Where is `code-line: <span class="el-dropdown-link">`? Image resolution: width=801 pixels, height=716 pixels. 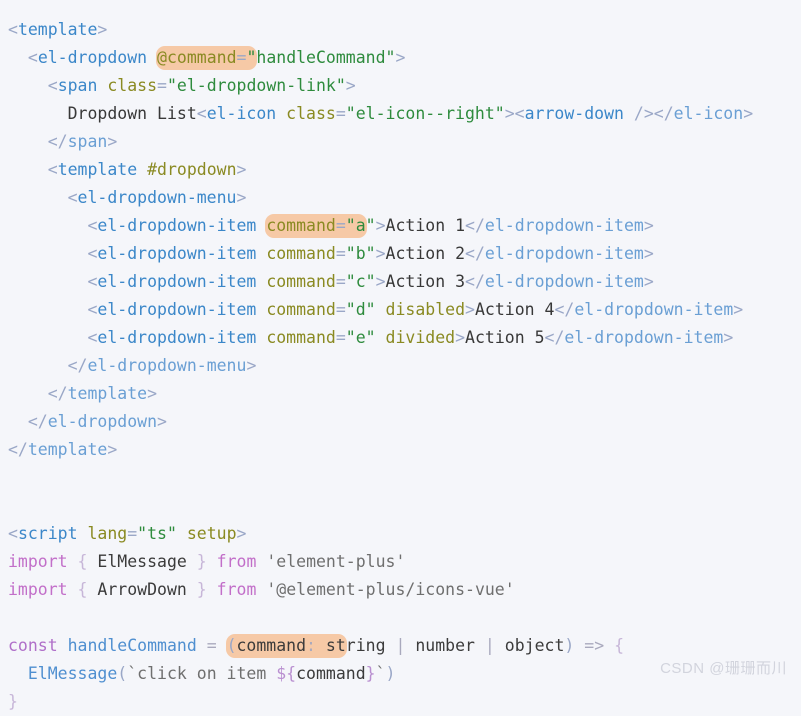 code-line: <span class="el-dropdown-link"> is located at coordinates (201, 85).